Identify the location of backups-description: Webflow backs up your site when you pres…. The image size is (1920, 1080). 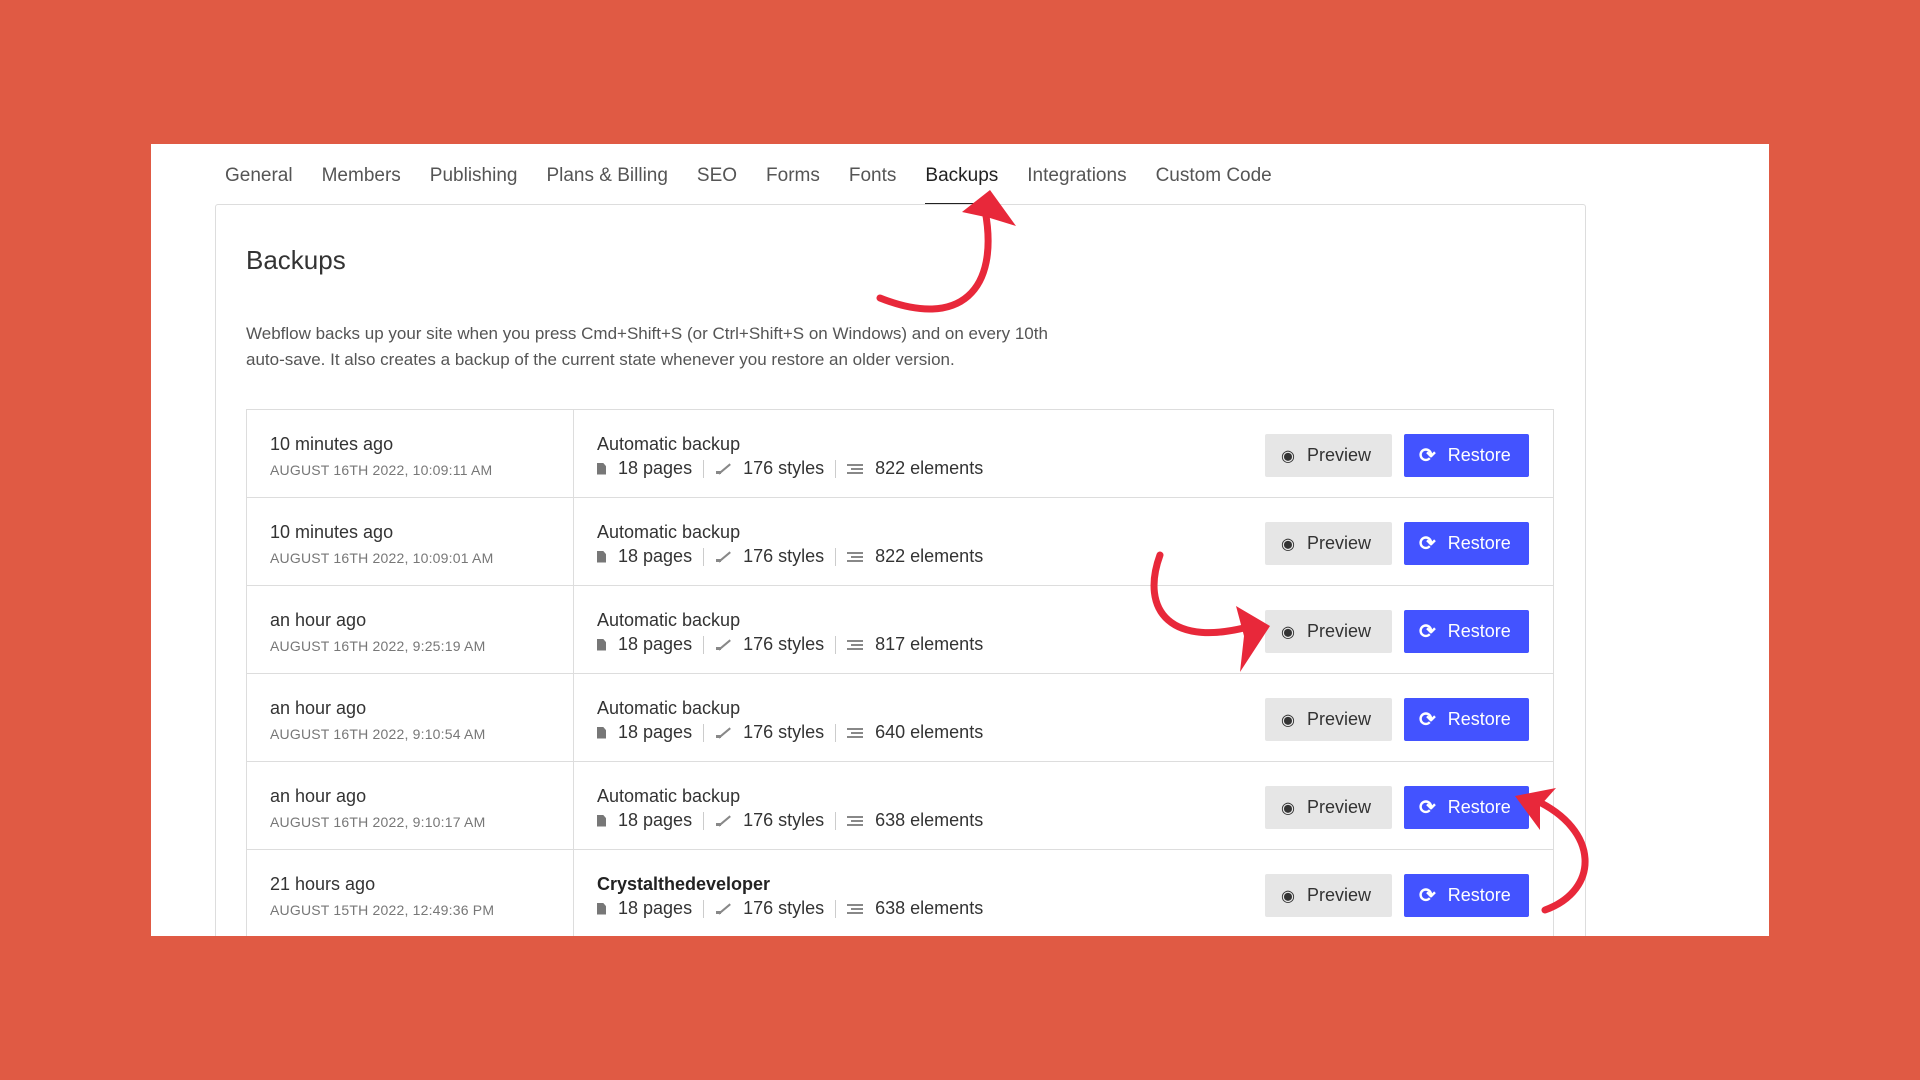
(647, 346).